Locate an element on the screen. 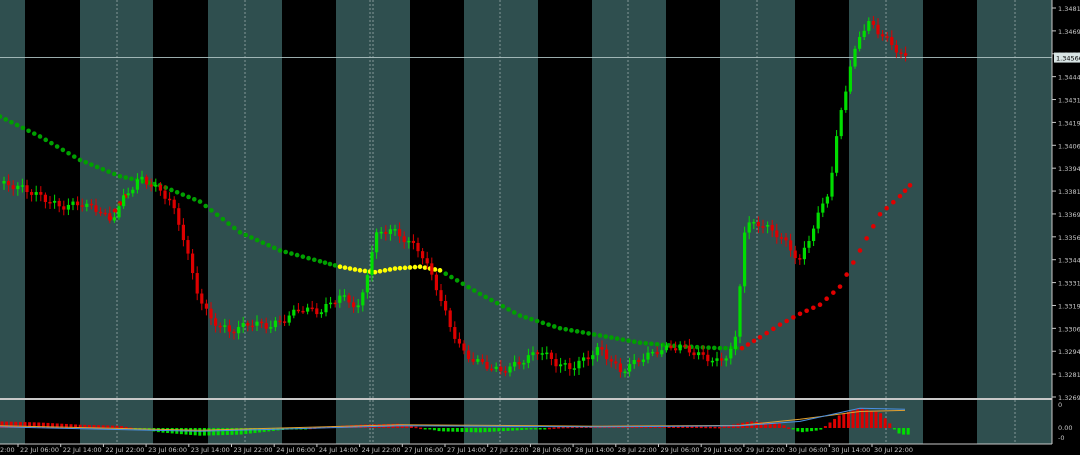 This screenshot has width=1080, height=455. price-tick-label: 1.33940 is located at coordinates (1069, 169).